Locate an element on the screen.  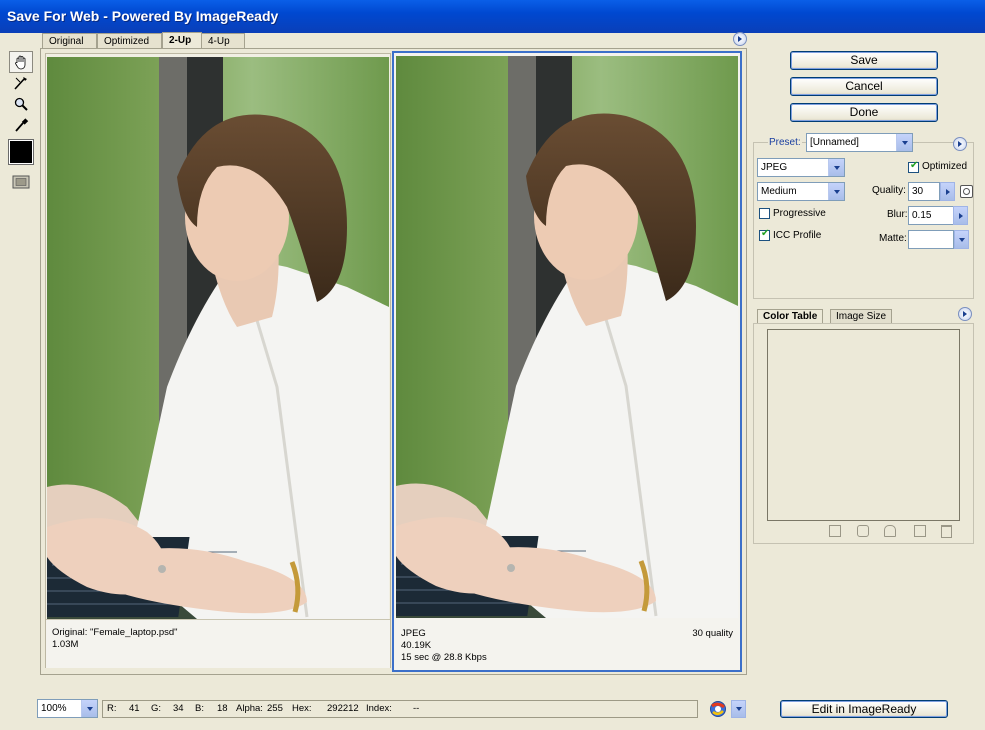
format-value: JPEG is located at coordinates (774, 167).